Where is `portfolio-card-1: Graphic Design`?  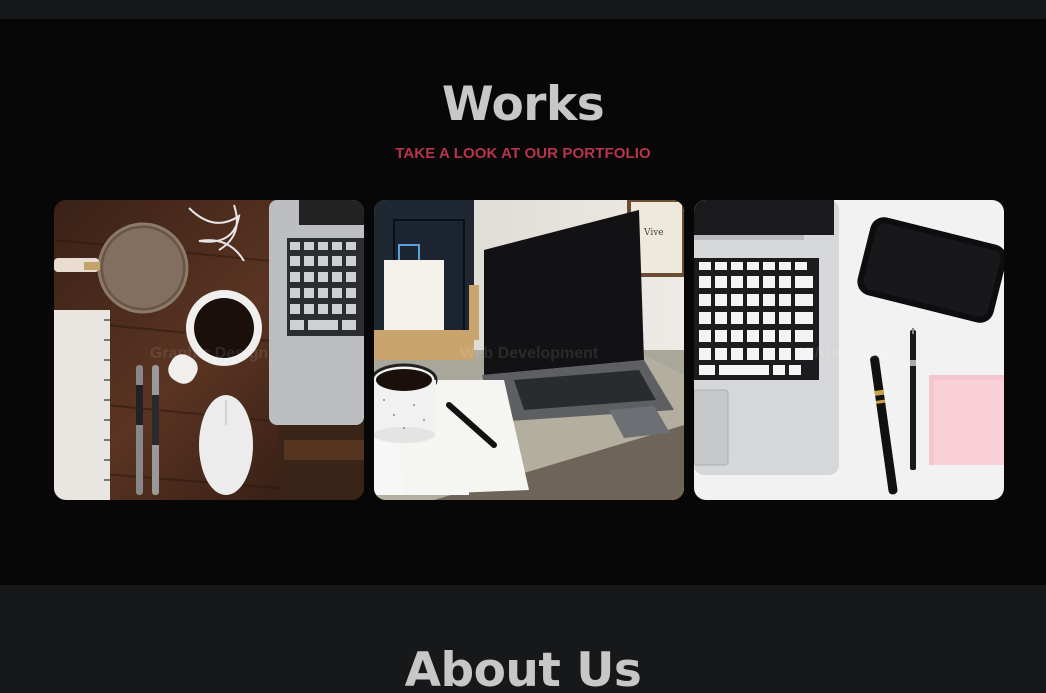
portfolio-card-1: Graphic Design is located at coordinates (209, 350).